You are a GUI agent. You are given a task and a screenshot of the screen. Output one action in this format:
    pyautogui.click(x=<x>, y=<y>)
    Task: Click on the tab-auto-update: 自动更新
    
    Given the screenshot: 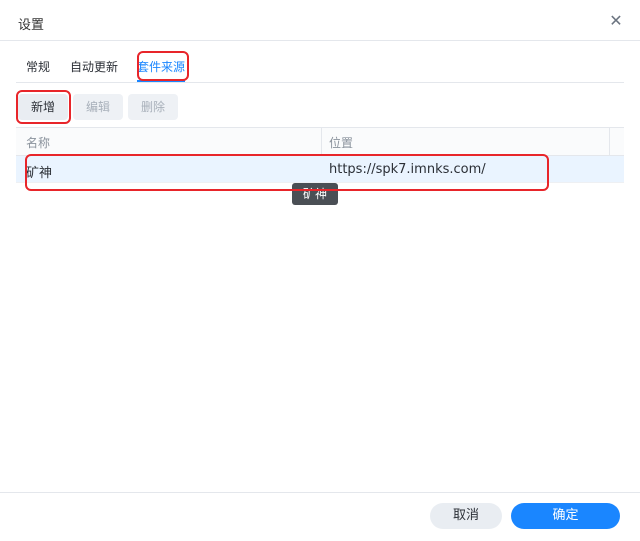 What is the action you would take?
    pyautogui.click(x=94, y=66)
    